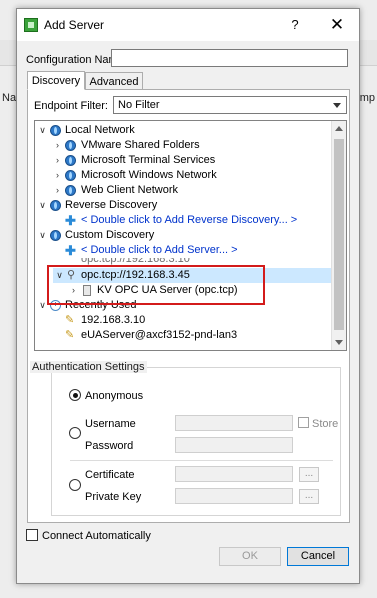 The width and height of the screenshot is (377, 598). Describe the element at coordinates (75, 395) in the screenshot. I see `anonymous-radio` at that location.